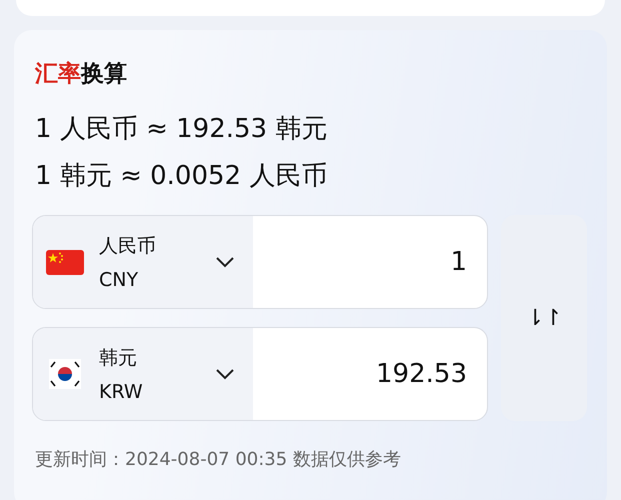  What do you see at coordinates (544, 318) in the screenshot?
I see `swap-button: ⇂↾` at bounding box center [544, 318].